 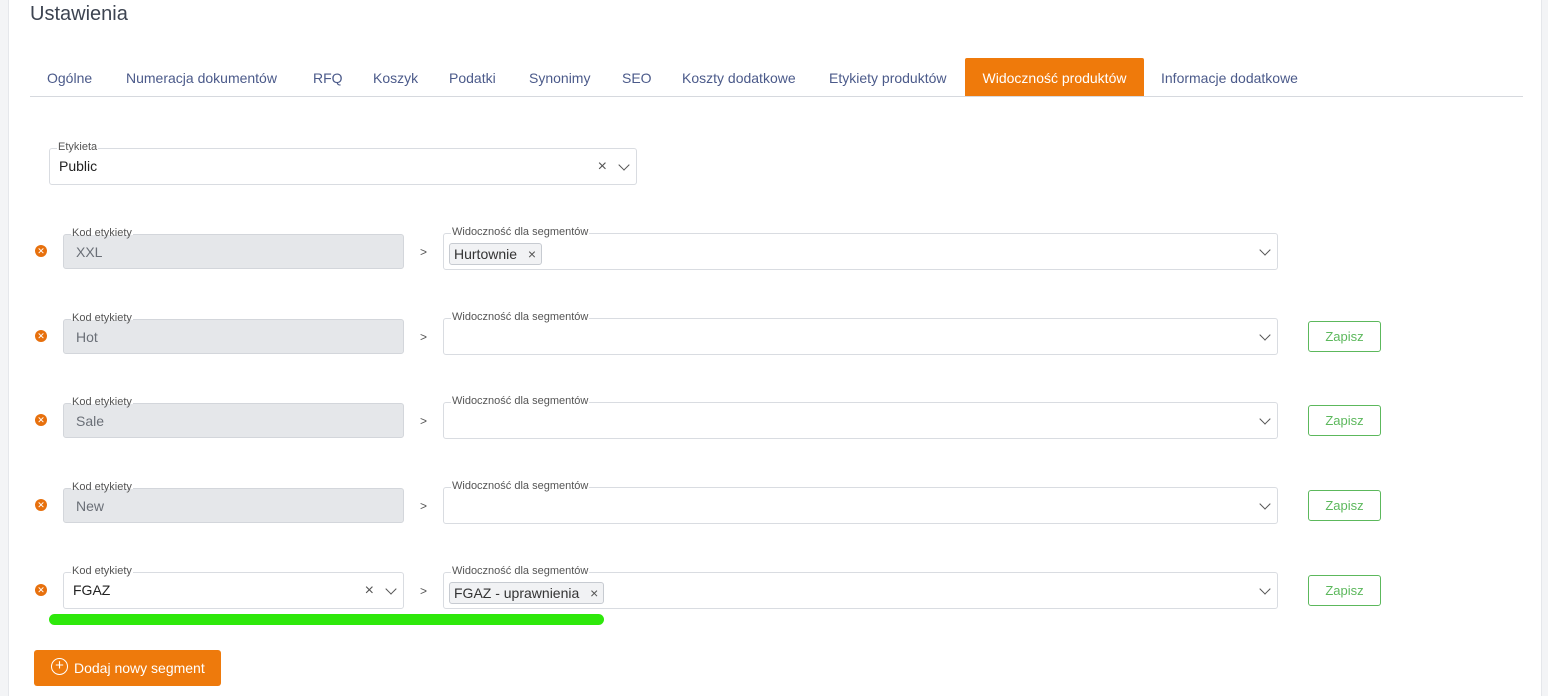 I want to click on segment-chip: Hurtownie ×, so click(x=496, y=254).